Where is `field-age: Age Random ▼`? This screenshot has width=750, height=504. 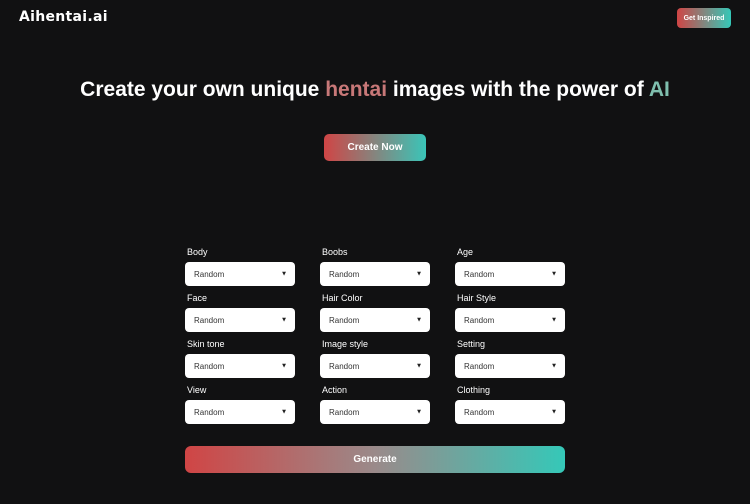
field-age: Age Random ▼ is located at coordinates (510, 266).